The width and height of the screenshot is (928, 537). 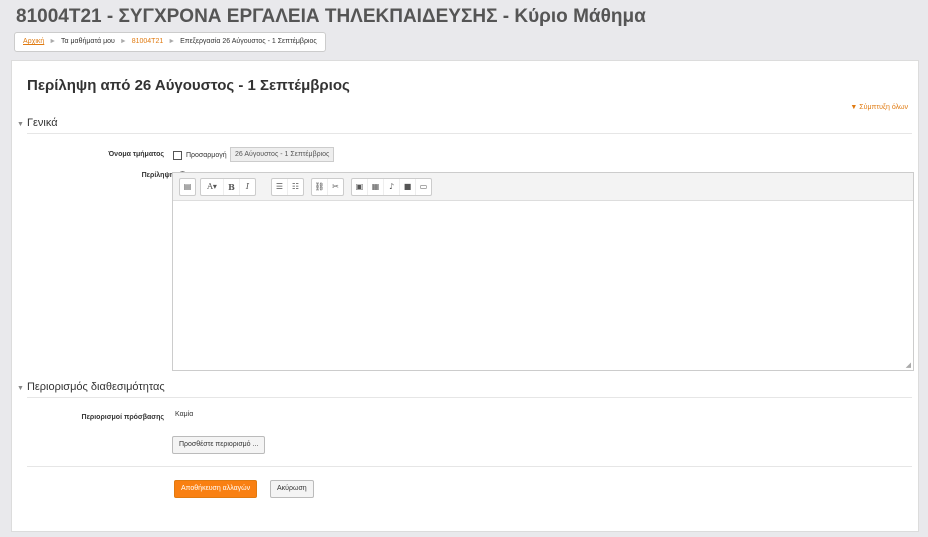 What do you see at coordinates (335, 187) in the screenshot?
I see `unlink-icon: ✂` at bounding box center [335, 187].